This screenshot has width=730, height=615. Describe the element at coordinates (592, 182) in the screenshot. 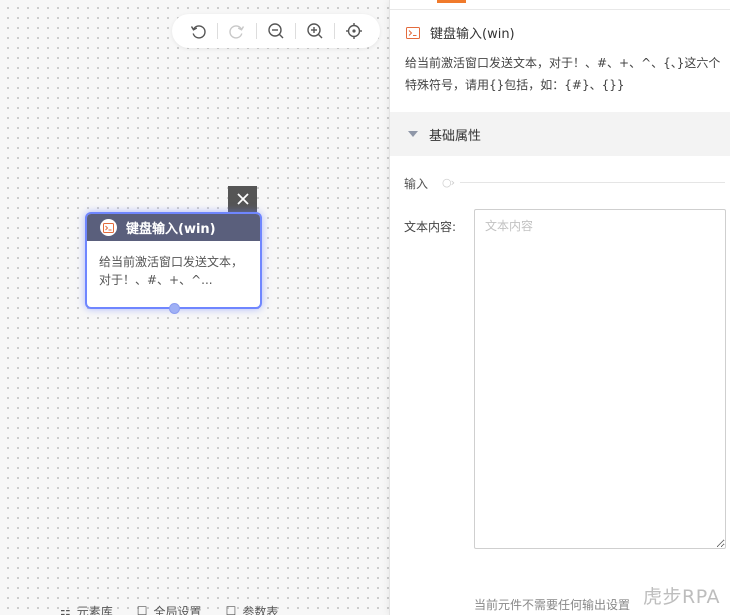

I see `input-group-divider` at that location.